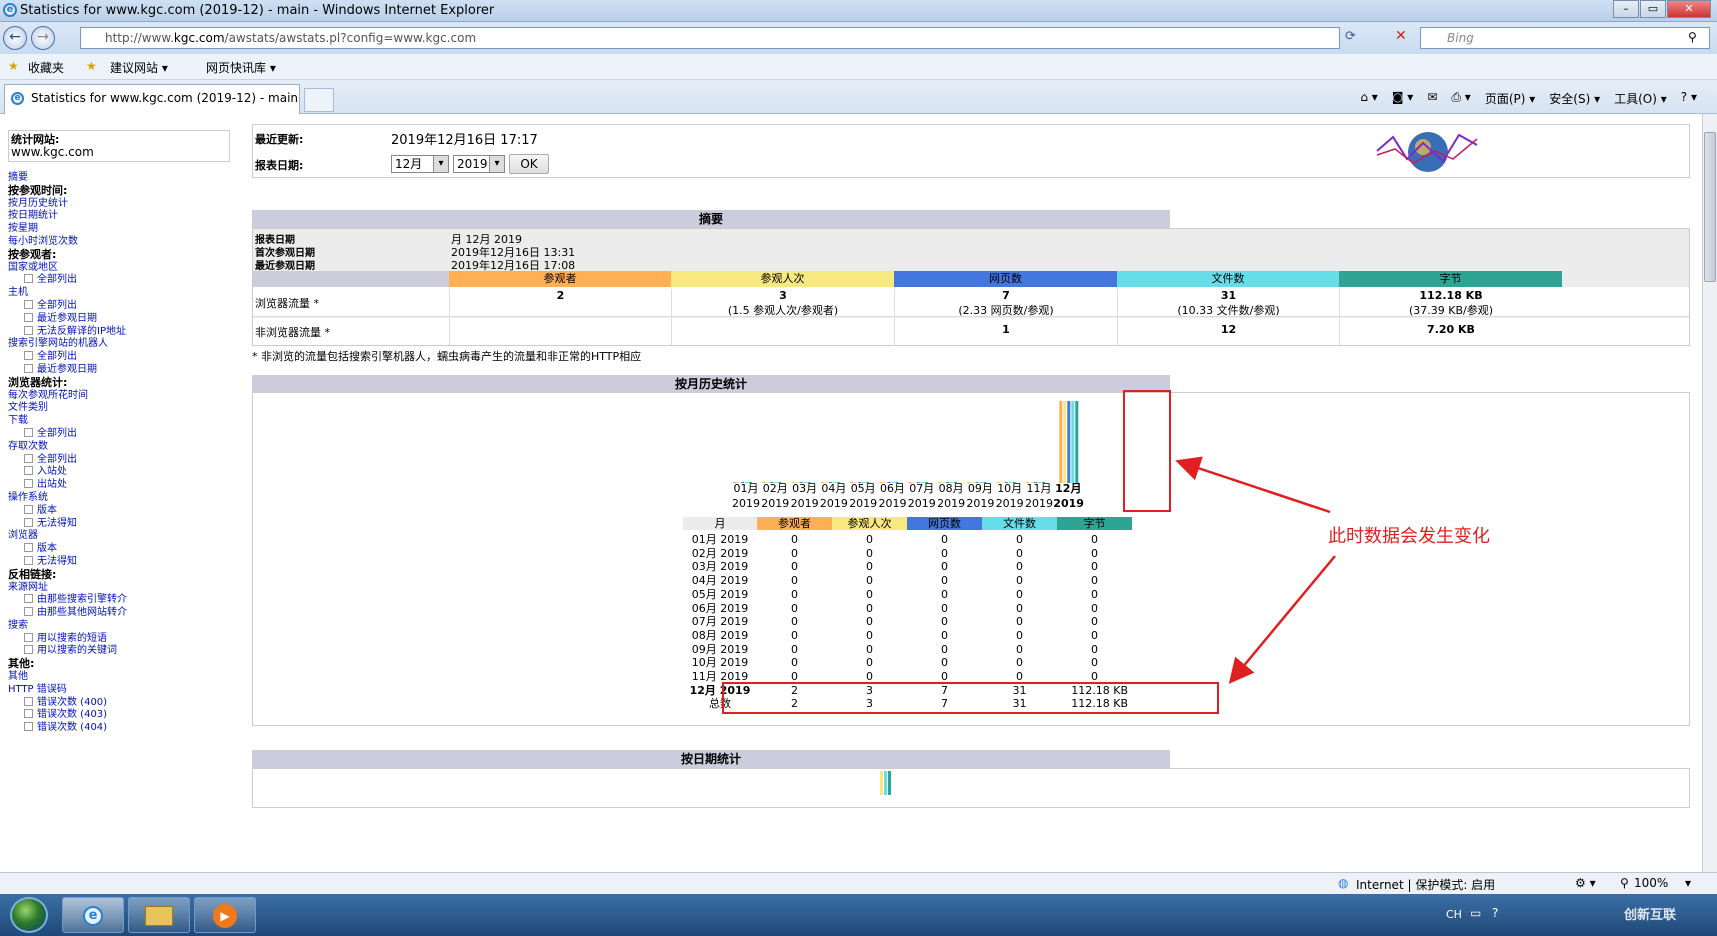 Image resolution: width=1717 pixels, height=936 pixels. Describe the element at coordinates (1425, 884) in the screenshot. I see `security-zone: Internet | 保护模式: 启用` at that location.